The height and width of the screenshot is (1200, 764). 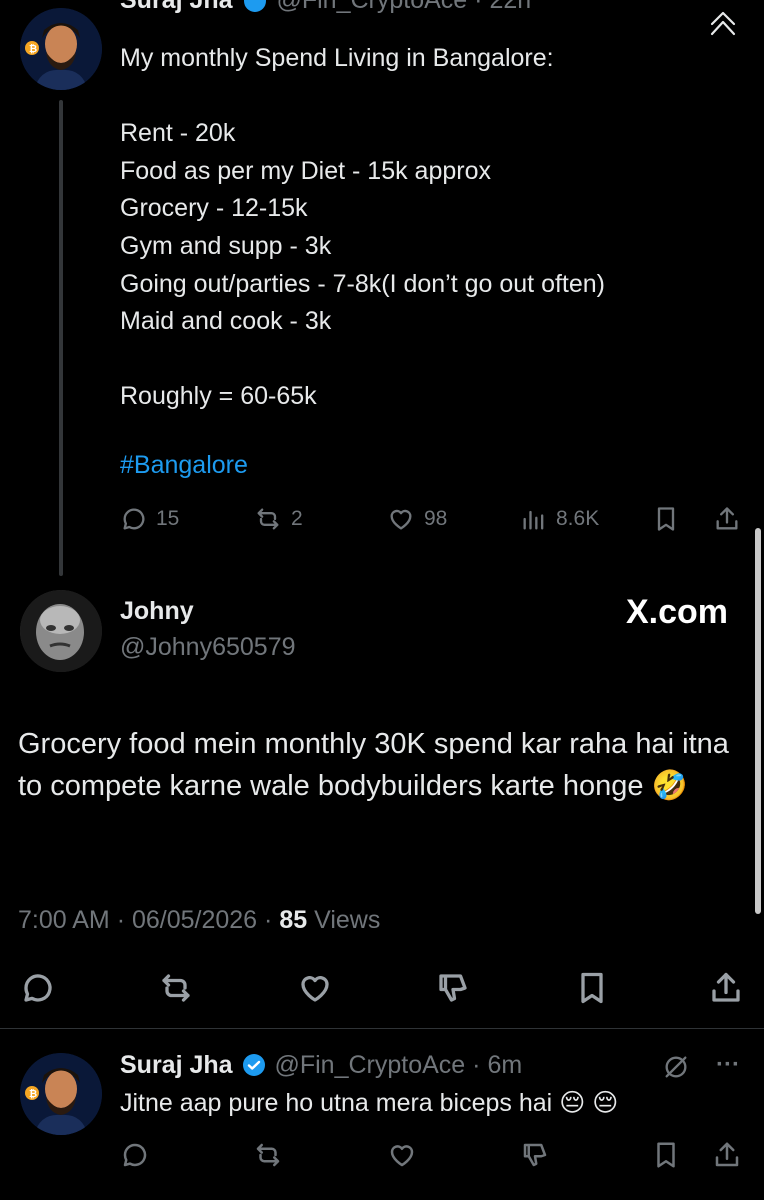 What do you see at coordinates (510, 7) in the screenshot?
I see `post-time: 22h` at bounding box center [510, 7].